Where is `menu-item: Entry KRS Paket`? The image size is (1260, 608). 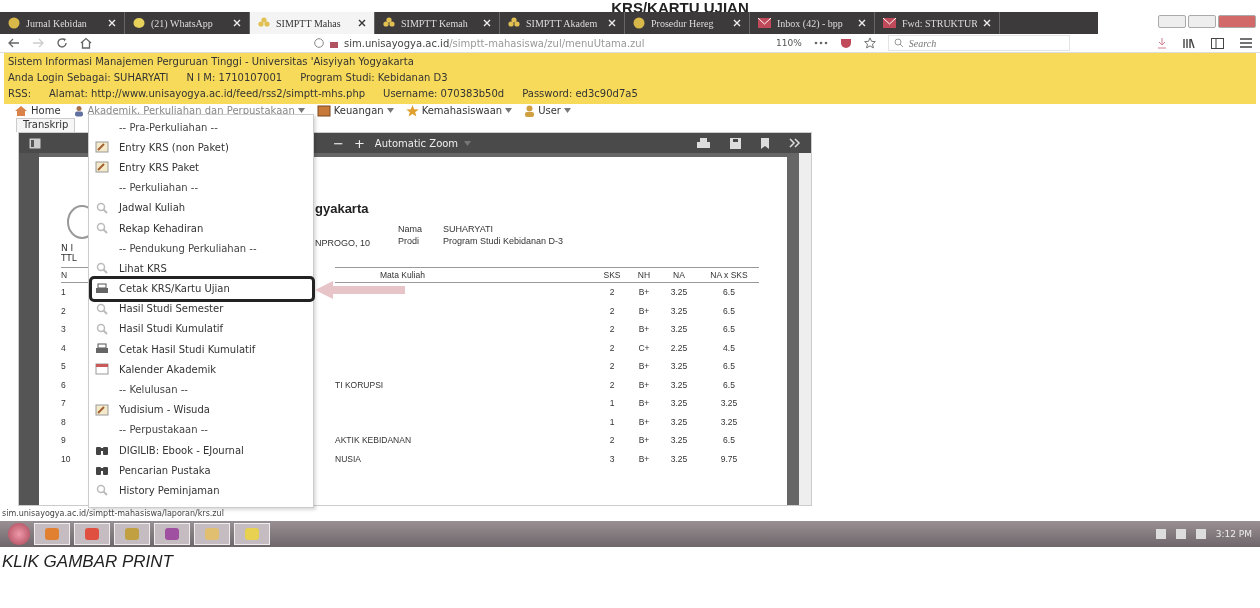 menu-item: Entry KRS Paket is located at coordinates (201, 167).